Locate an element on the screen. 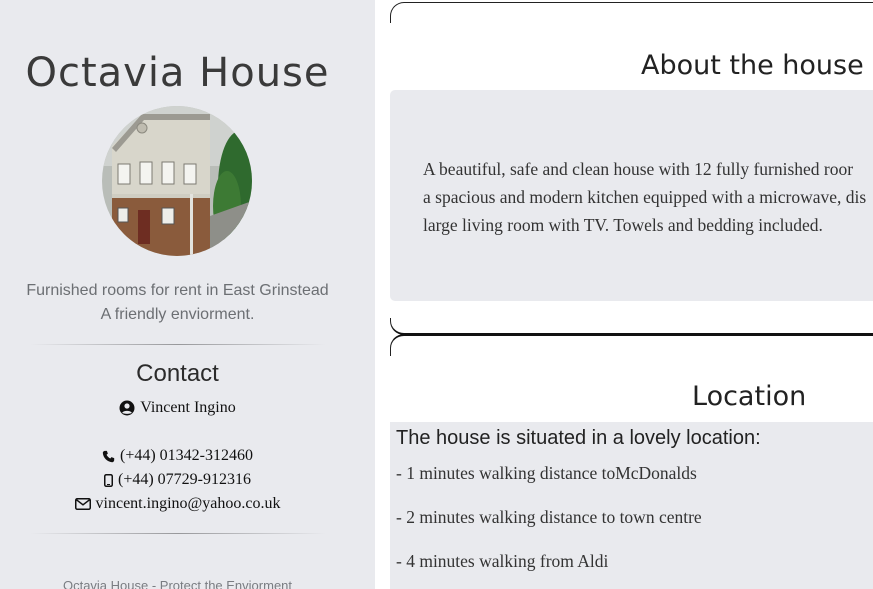 This screenshot has width=873, height=589. contact-email: vincent.ingino@yahoo.co.uk is located at coordinates (177, 504).